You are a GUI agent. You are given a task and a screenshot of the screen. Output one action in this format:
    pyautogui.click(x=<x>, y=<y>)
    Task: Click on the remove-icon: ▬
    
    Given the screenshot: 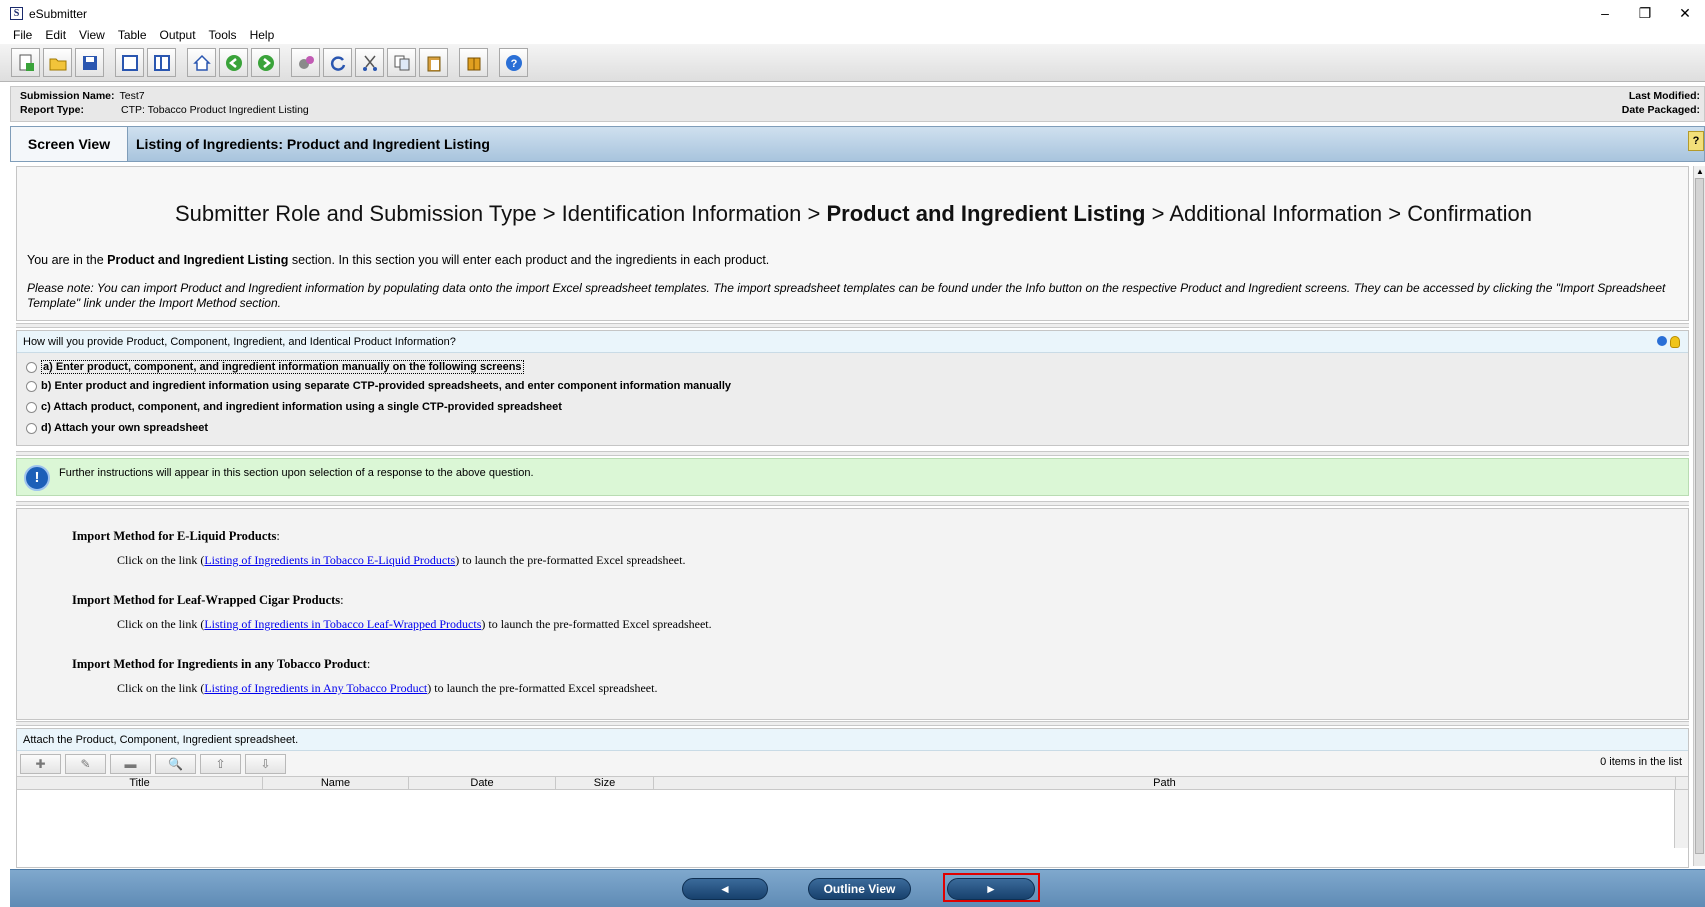 What is the action you would take?
    pyautogui.click(x=130, y=763)
    